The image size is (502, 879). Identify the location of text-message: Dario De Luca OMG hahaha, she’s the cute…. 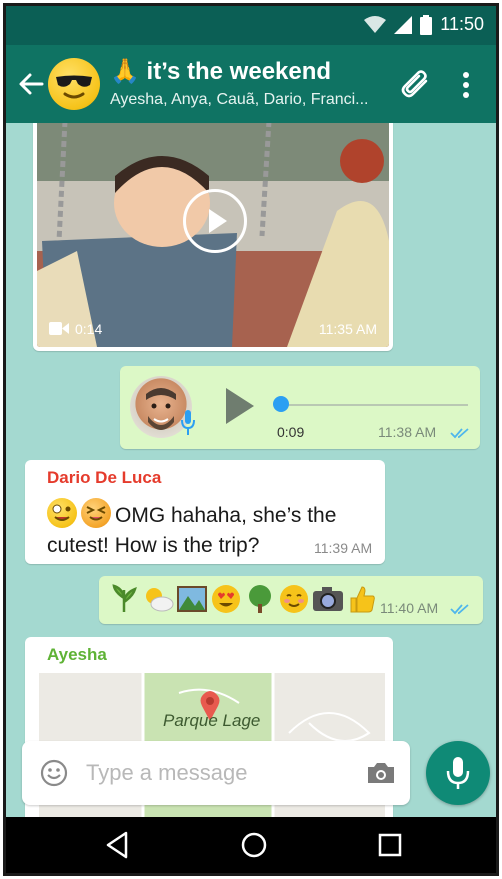
(205, 512).